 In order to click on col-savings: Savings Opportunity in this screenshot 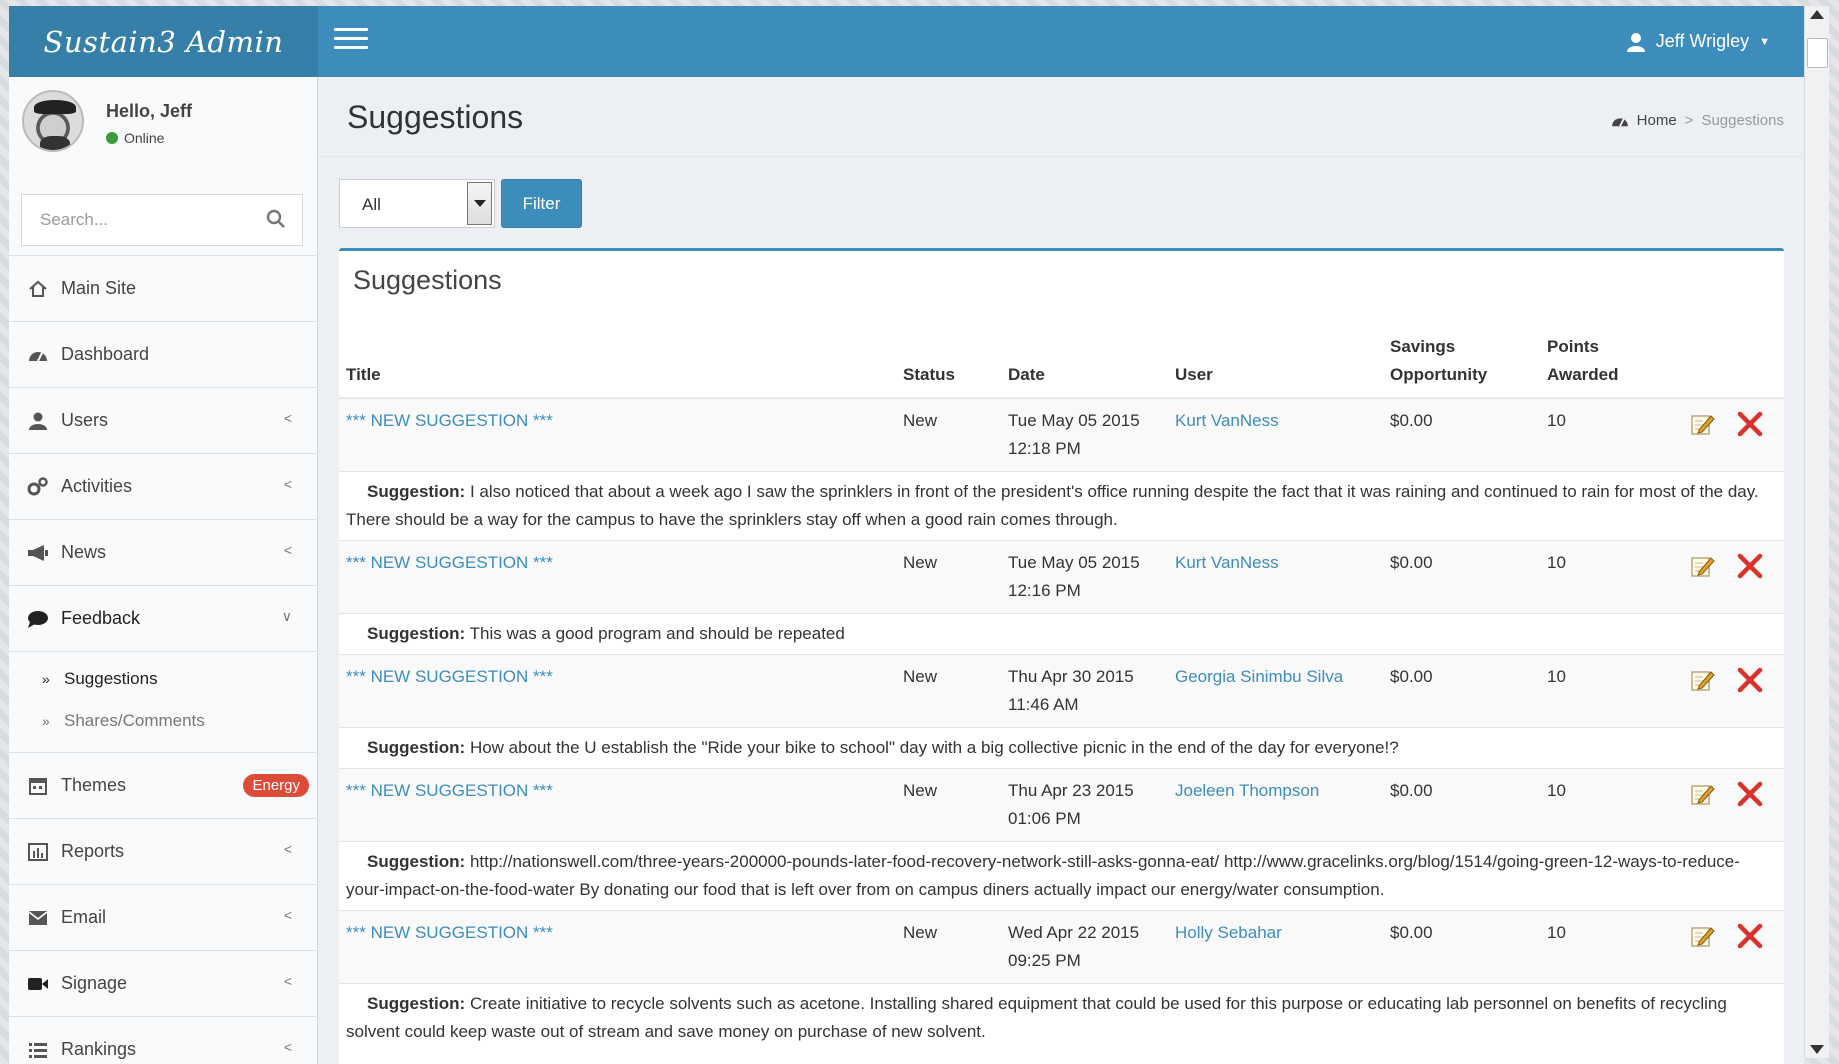, I will do `click(1461, 366)`.